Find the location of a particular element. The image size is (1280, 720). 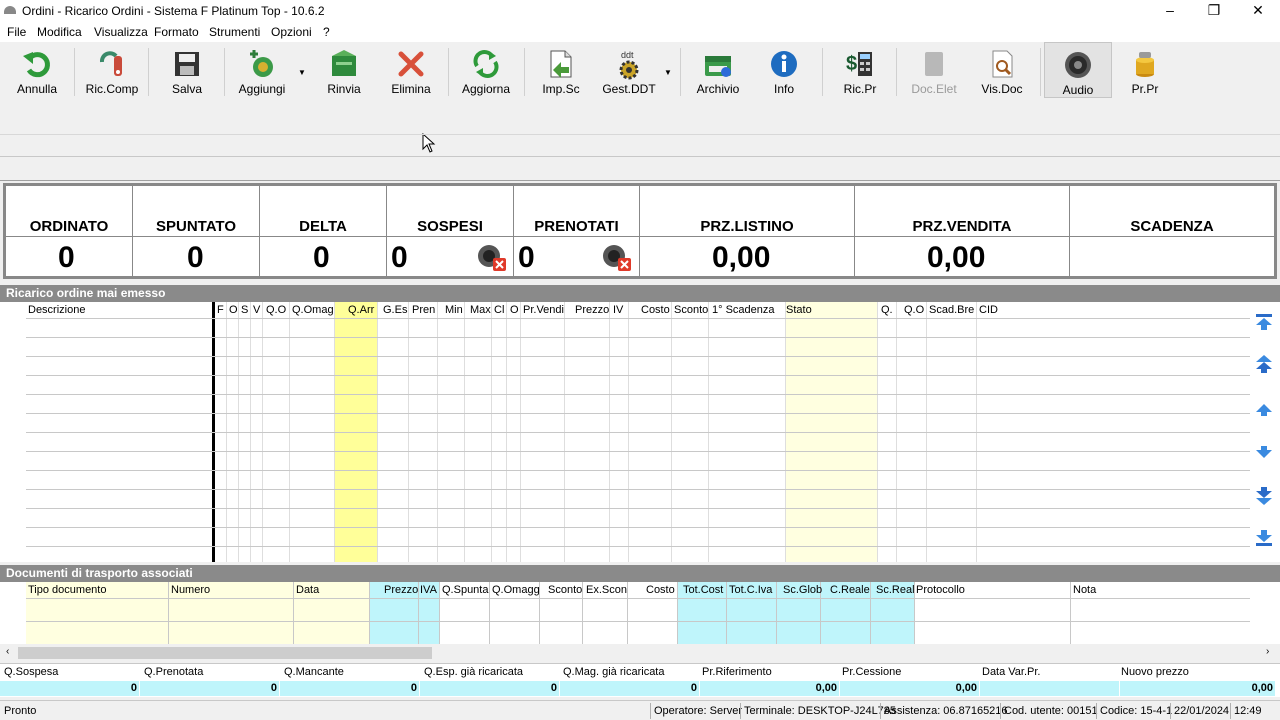

col-header-descrizione: Descrizione is located at coordinates (56, 310).